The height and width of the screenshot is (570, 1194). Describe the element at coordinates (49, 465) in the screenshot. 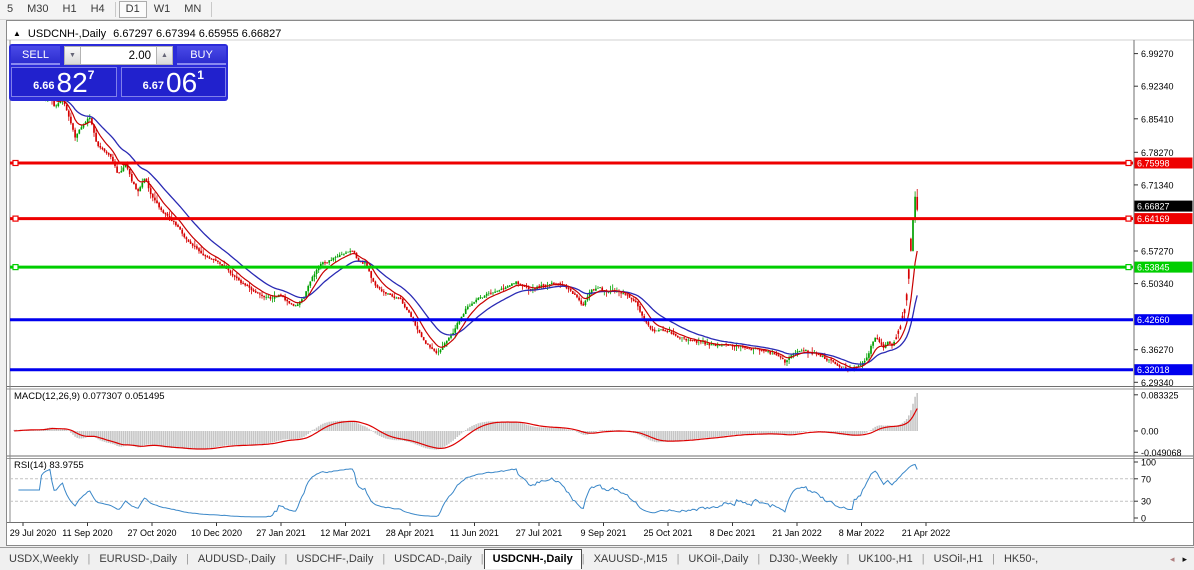

I see `rsi-indicator-label: RSI(14) 83.9755` at that location.